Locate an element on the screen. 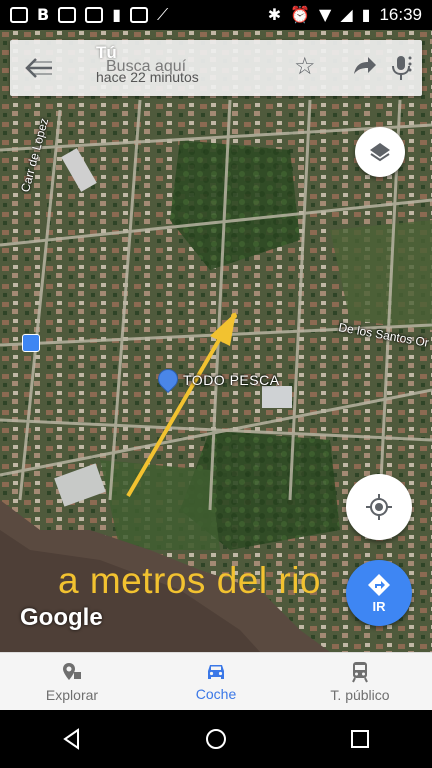  flipboard-icon is located at coordinates (67, 15).